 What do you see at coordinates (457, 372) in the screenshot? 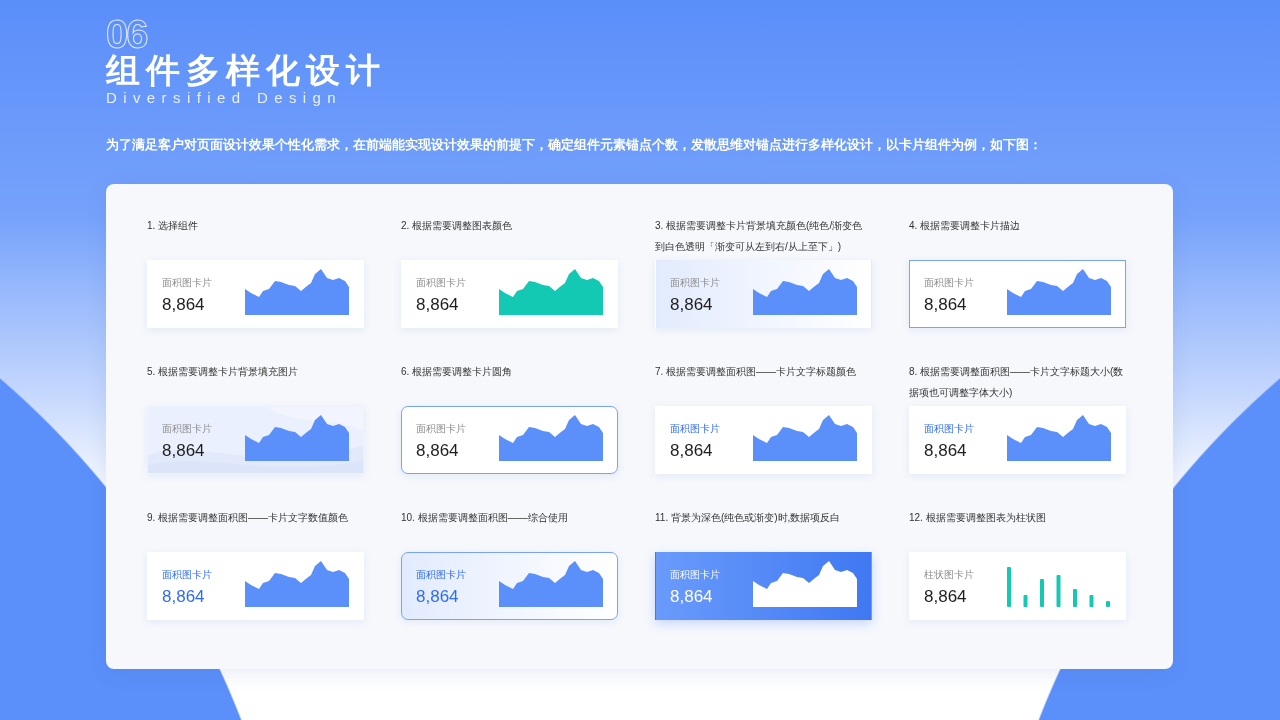
I see `step-caption: 6. 根据需要调整卡片圆角` at bounding box center [457, 372].